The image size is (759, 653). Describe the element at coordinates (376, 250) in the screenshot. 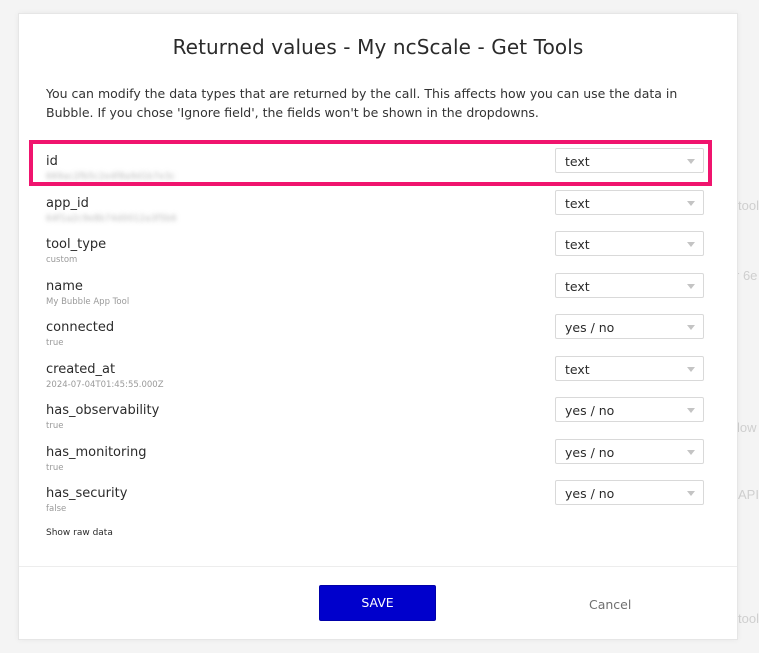

I see `field-row: tool_typecustom text` at that location.